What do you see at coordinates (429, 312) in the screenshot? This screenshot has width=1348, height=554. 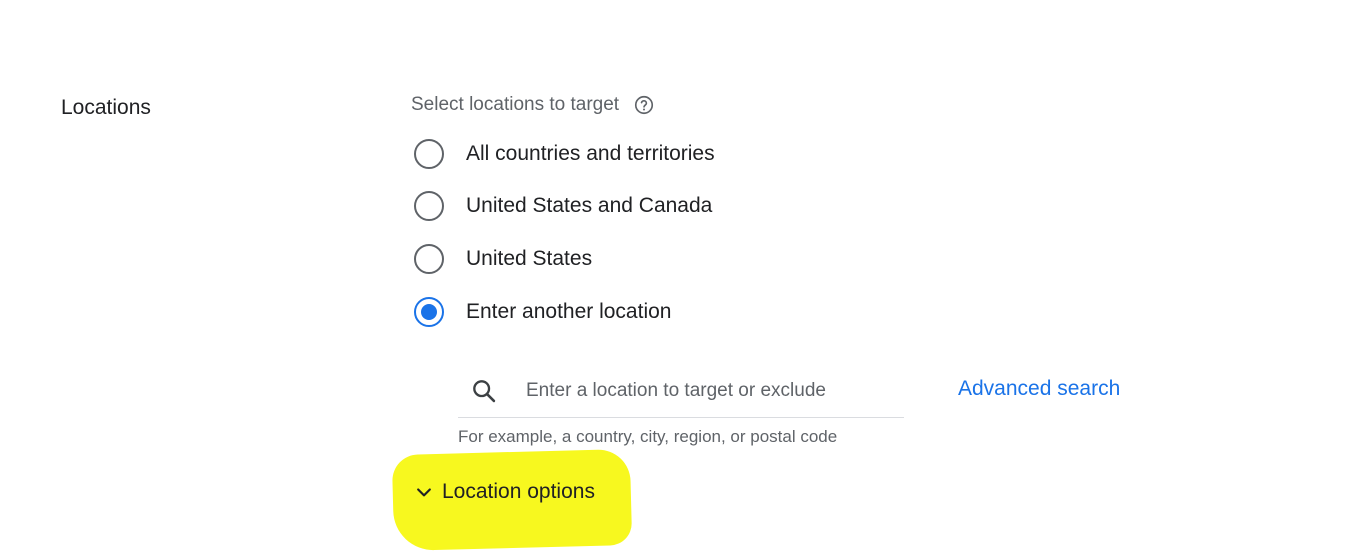 I see `radio-button-selected` at bounding box center [429, 312].